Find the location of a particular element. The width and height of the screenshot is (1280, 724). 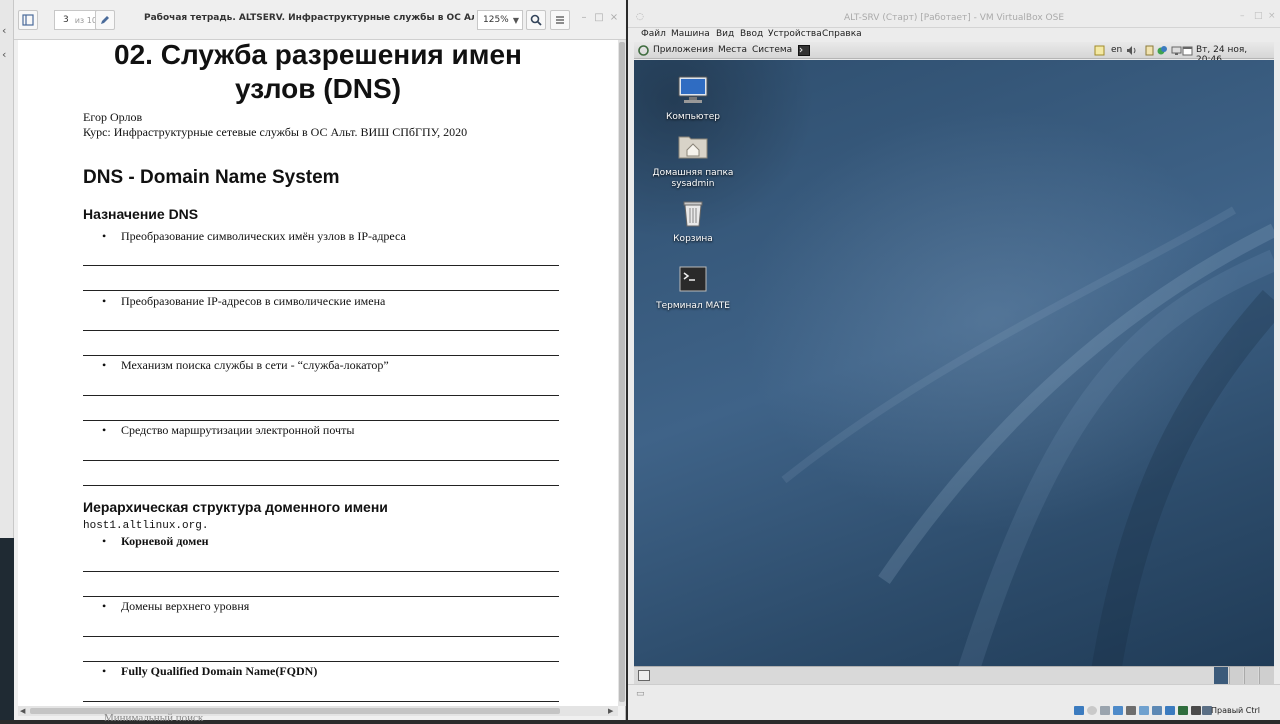

vbox-statusbar: ▭ Правый Ctrl is located at coordinates (954, 702).